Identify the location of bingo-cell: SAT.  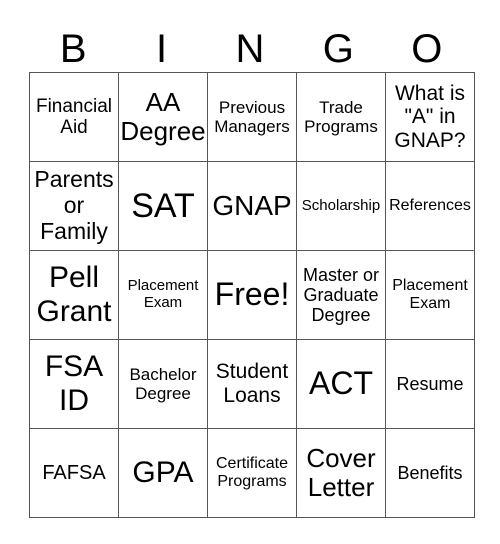
(163, 206).